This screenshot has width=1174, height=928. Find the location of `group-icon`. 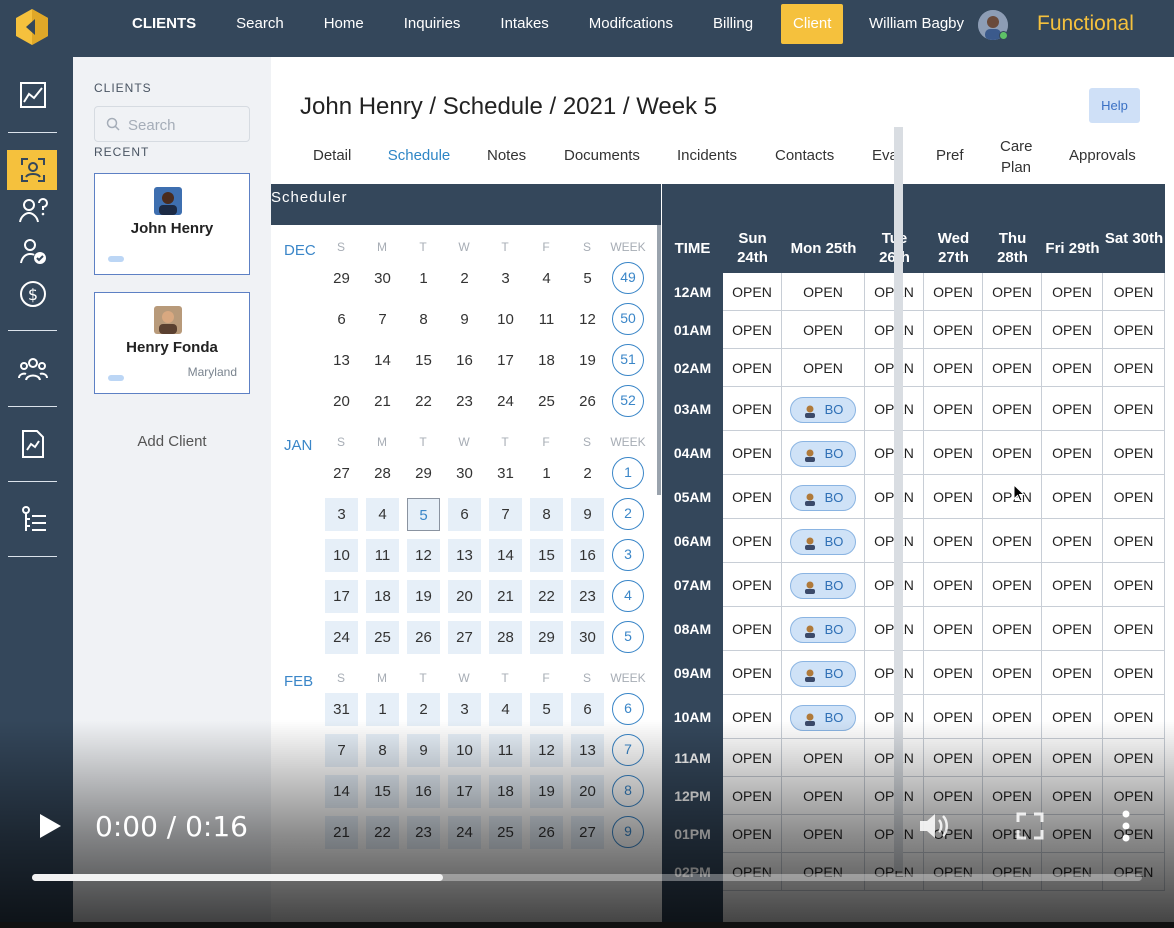

group-icon is located at coordinates (33, 369).